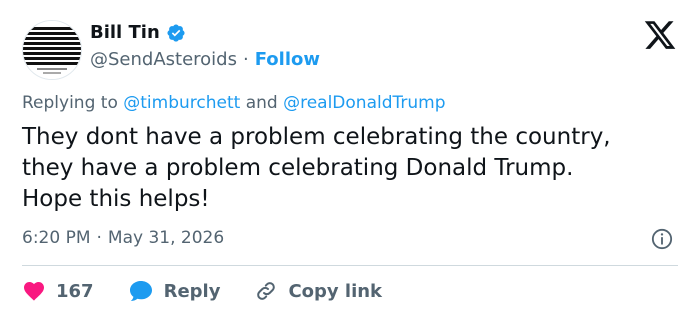  Describe the element at coordinates (176, 32) in the screenshot. I see `verified-badge-icon` at that location.